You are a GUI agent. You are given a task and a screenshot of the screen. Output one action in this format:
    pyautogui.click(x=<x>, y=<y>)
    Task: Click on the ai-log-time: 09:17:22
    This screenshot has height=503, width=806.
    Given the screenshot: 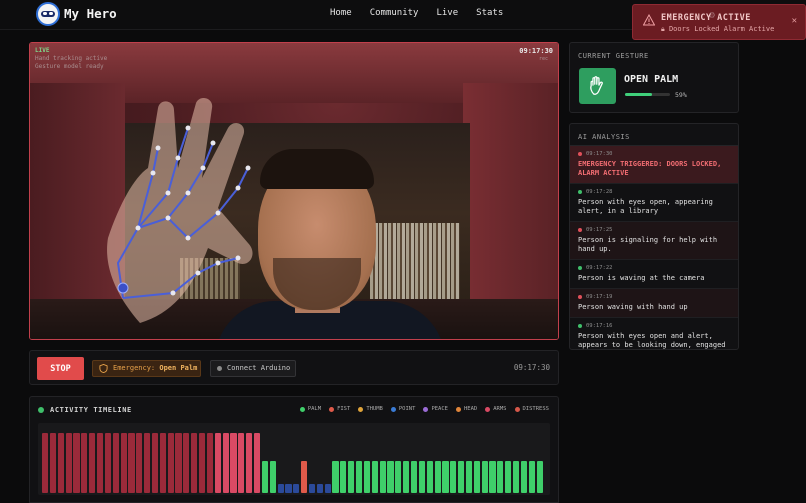 What is the action you would take?
    pyautogui.click(x=655, y=268)
    